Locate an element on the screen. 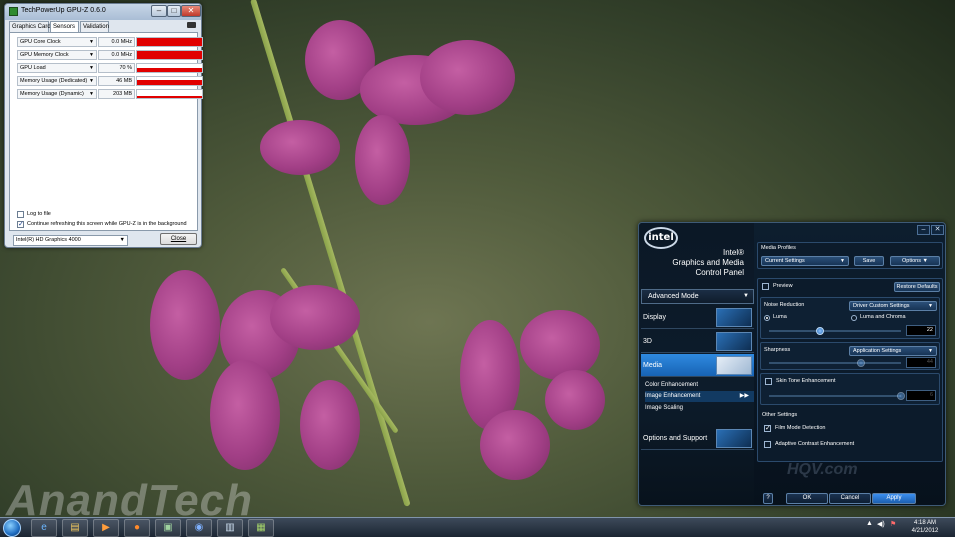 The height and width of the screenshot is (537, 955). mode-select: Advanced Mode ▼ is located at coordinates (697, 296).